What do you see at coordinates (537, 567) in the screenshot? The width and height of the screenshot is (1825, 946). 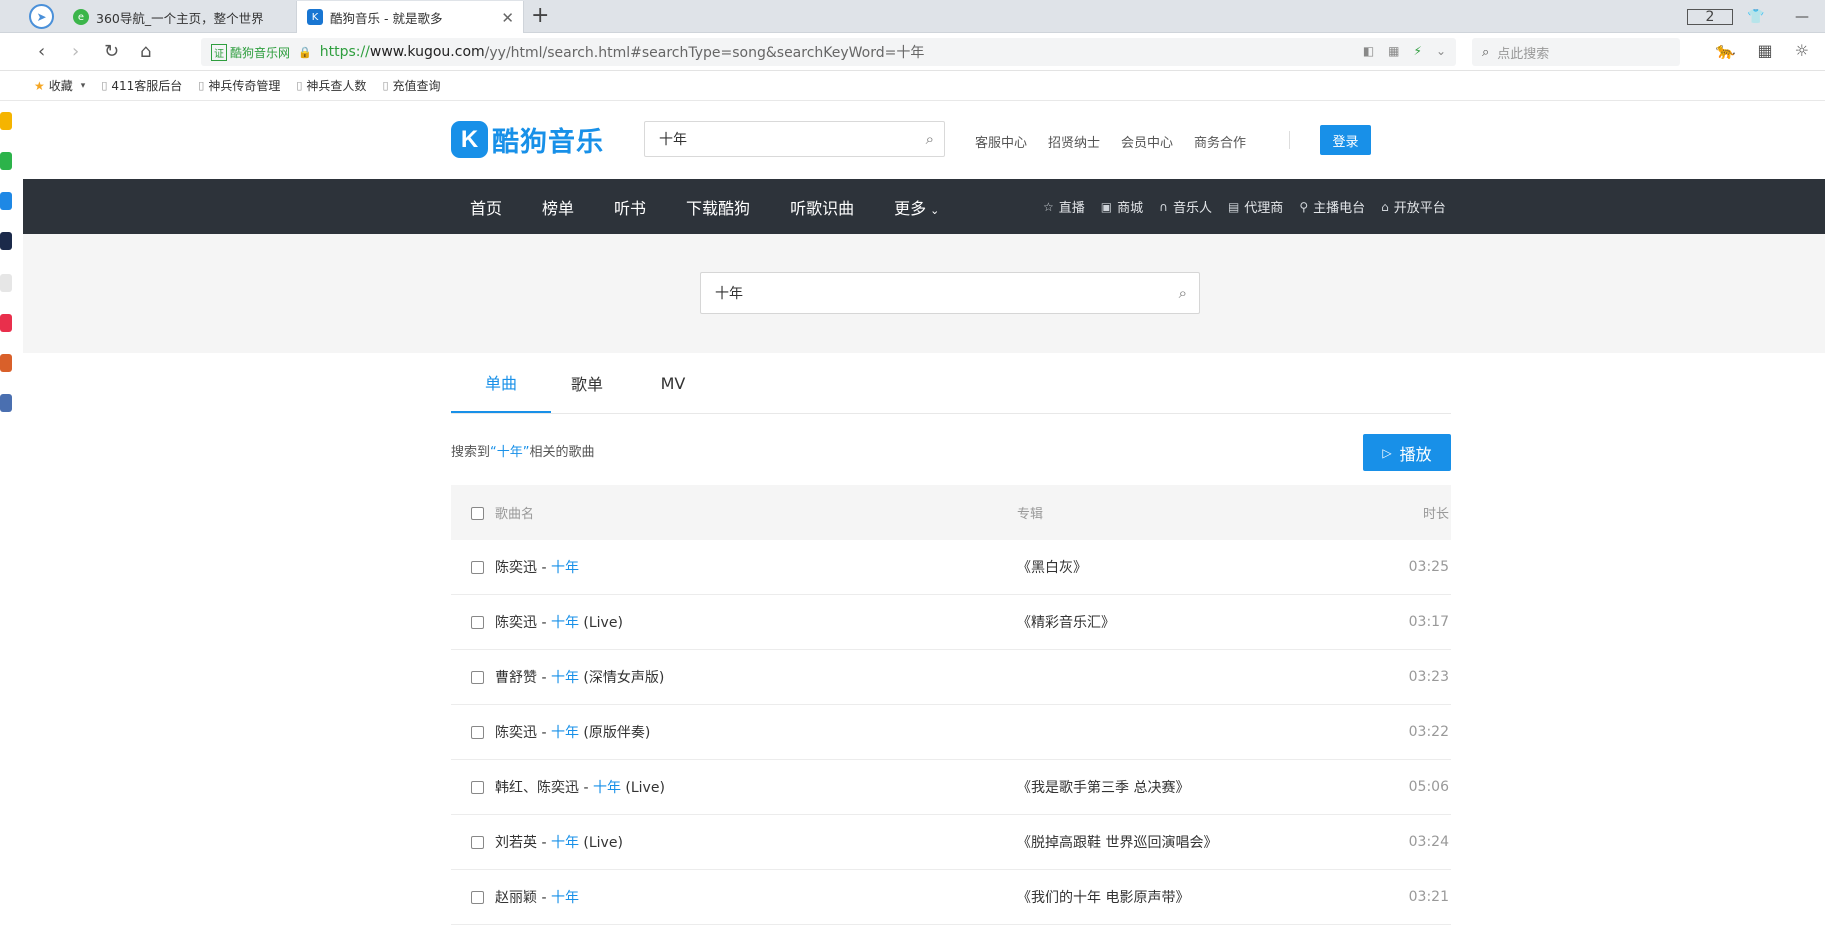 I see `song-name: 陈奕迅 - 十年` at bounding box center [537, 567].